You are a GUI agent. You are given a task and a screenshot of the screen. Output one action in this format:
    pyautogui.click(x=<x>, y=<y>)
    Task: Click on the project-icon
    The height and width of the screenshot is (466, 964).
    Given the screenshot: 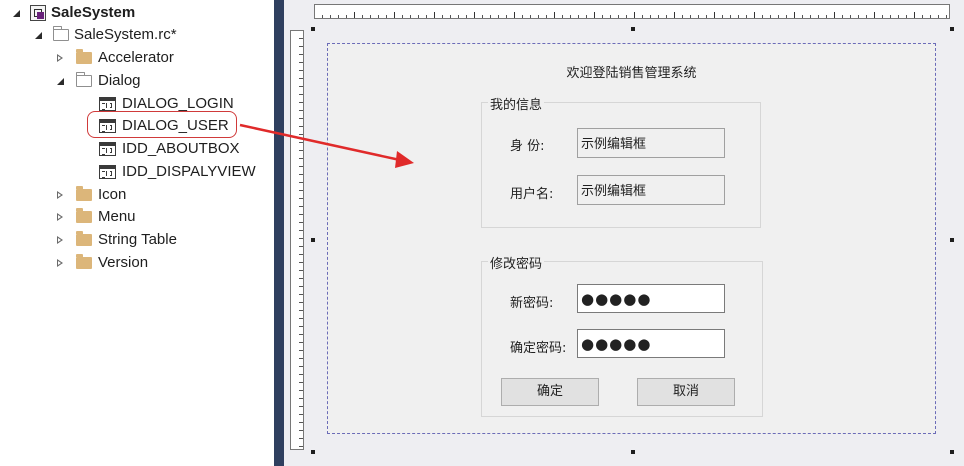 What is the action you would take?
    pyautogui.click(x=38, y=13)
    